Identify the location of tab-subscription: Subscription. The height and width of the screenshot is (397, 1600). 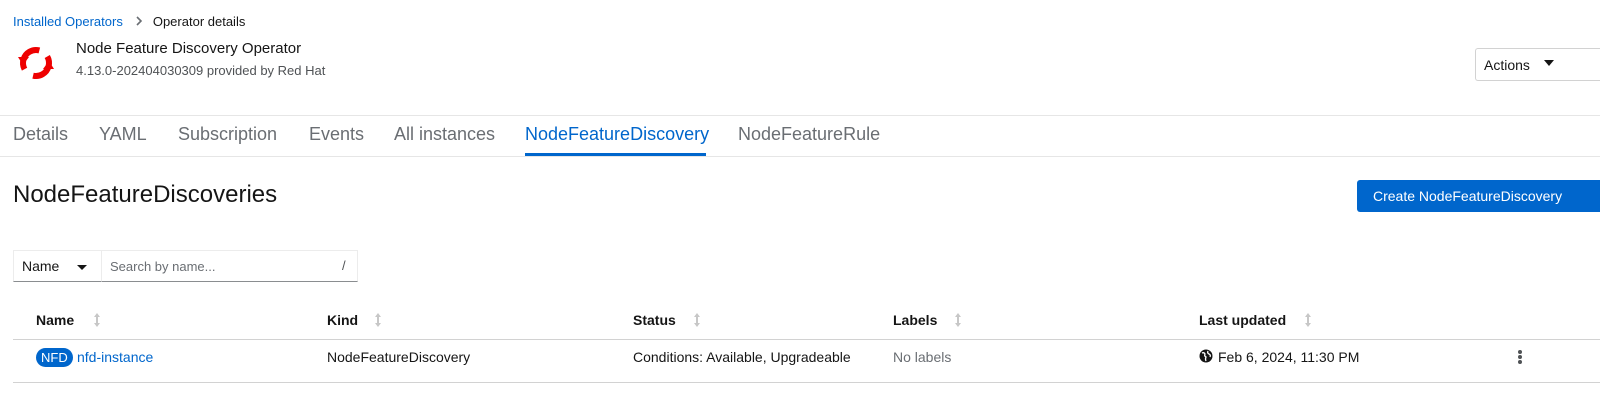
(227, 134).